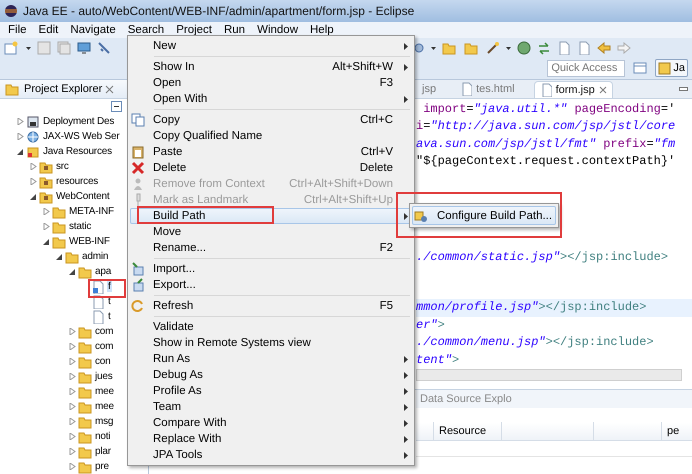  What do you see at coordinates (77, 181) in the screenshot?
I see `tree-item: resources` at bounding box center [77, 181].